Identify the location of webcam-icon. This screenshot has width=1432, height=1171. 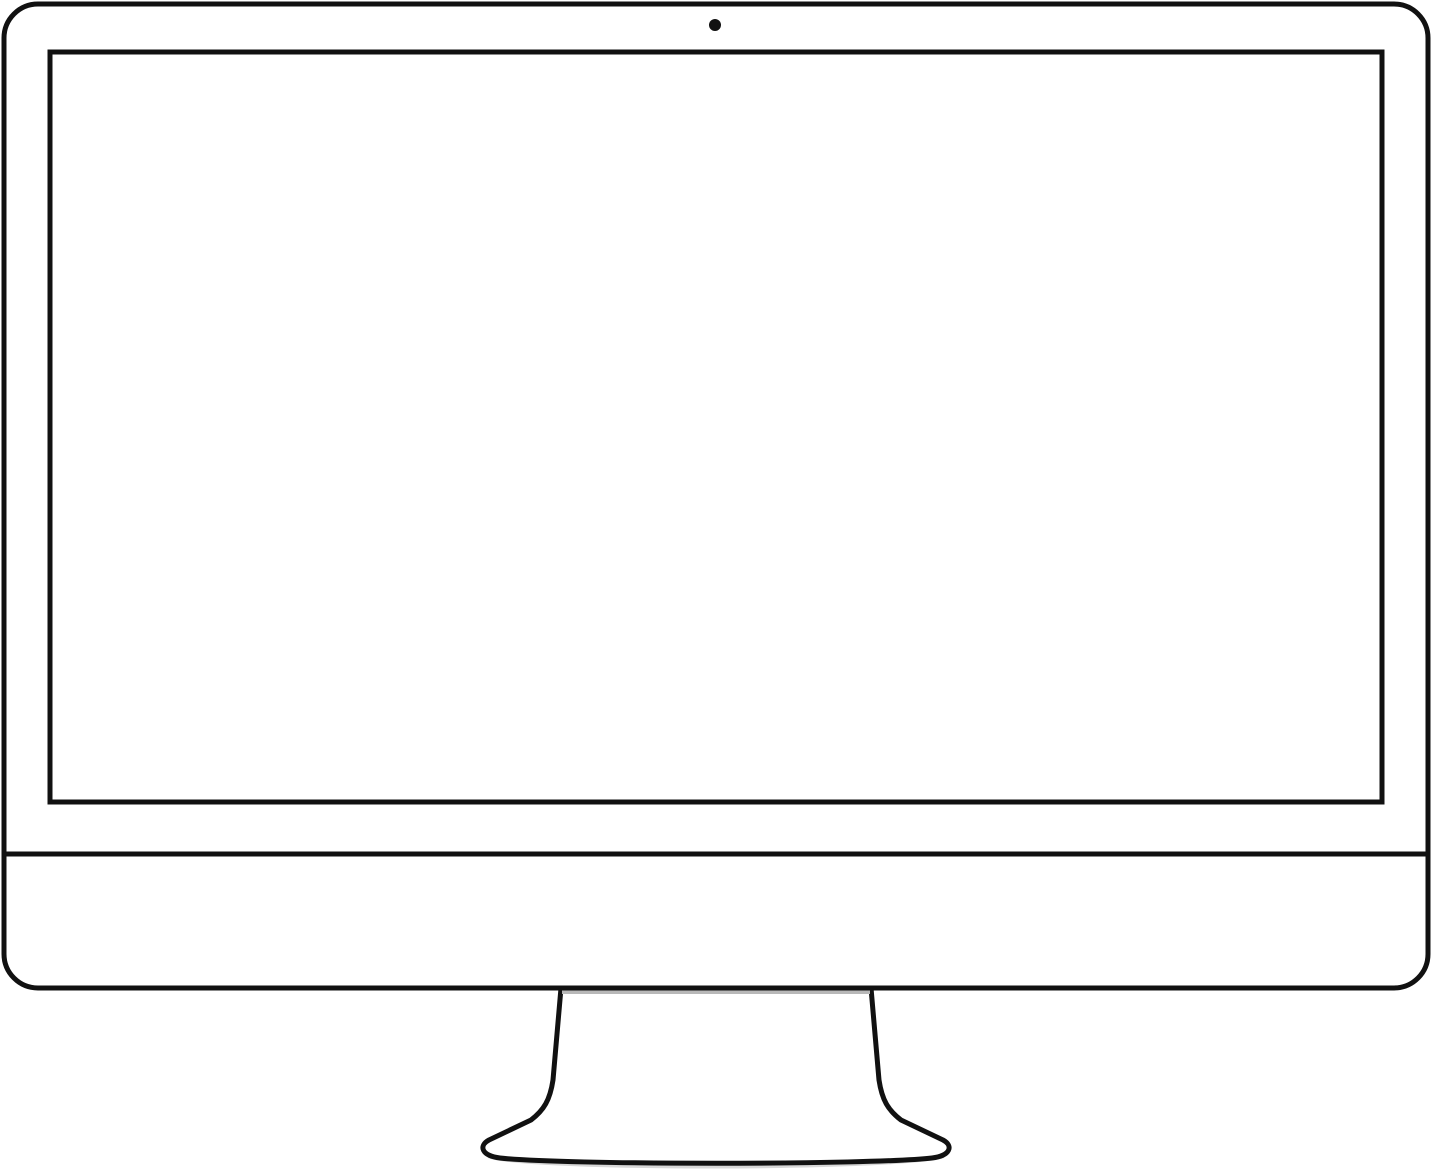
(715, 25).